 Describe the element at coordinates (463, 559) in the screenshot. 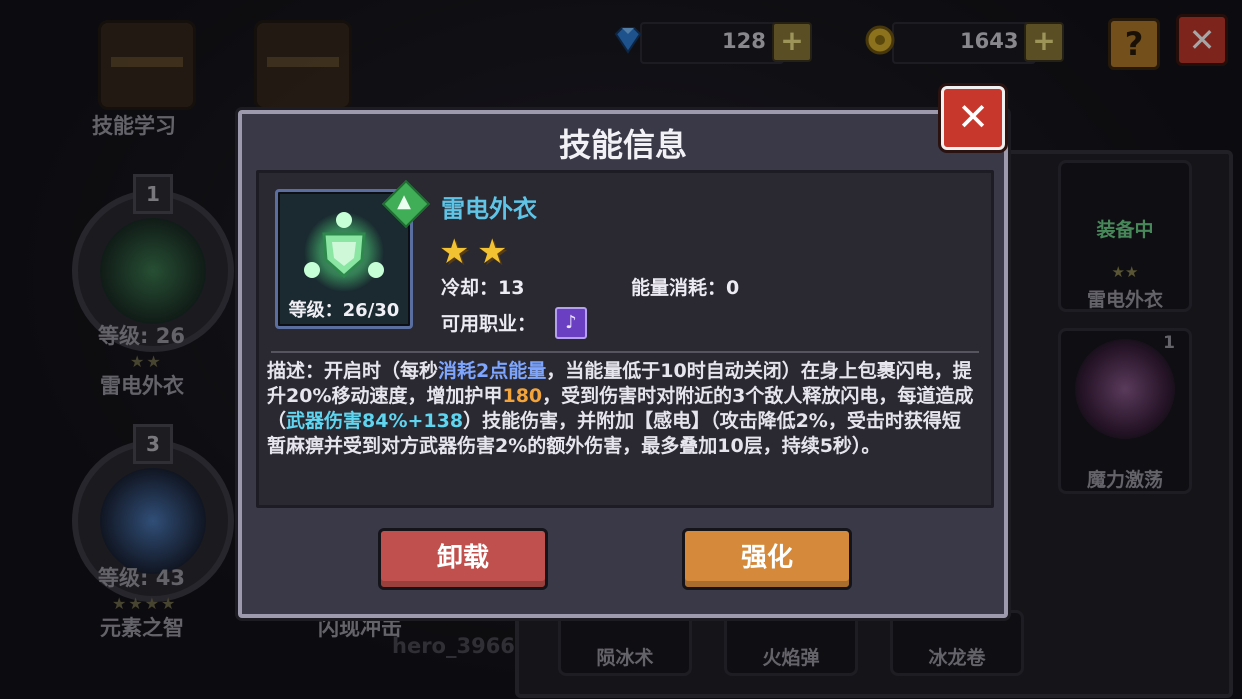

I see `unequip-button: 卸载` at that location.